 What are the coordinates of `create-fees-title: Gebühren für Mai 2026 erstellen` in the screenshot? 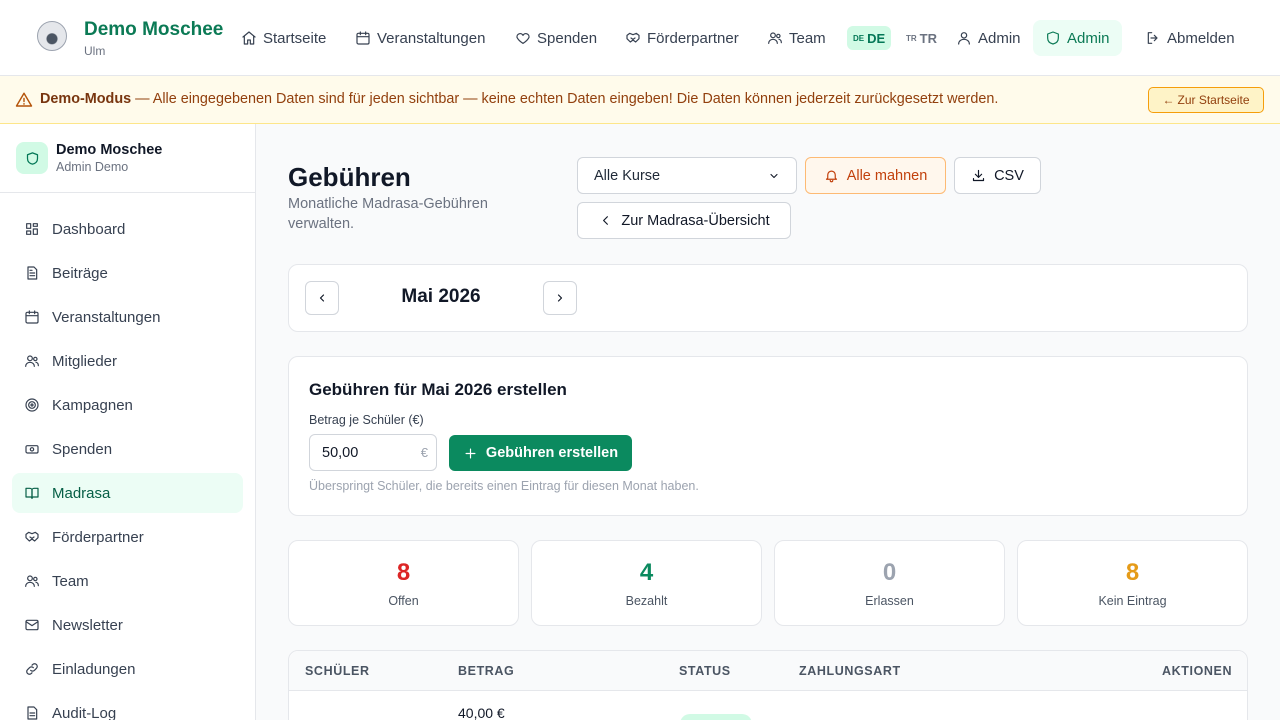 It's located at (438, 389).